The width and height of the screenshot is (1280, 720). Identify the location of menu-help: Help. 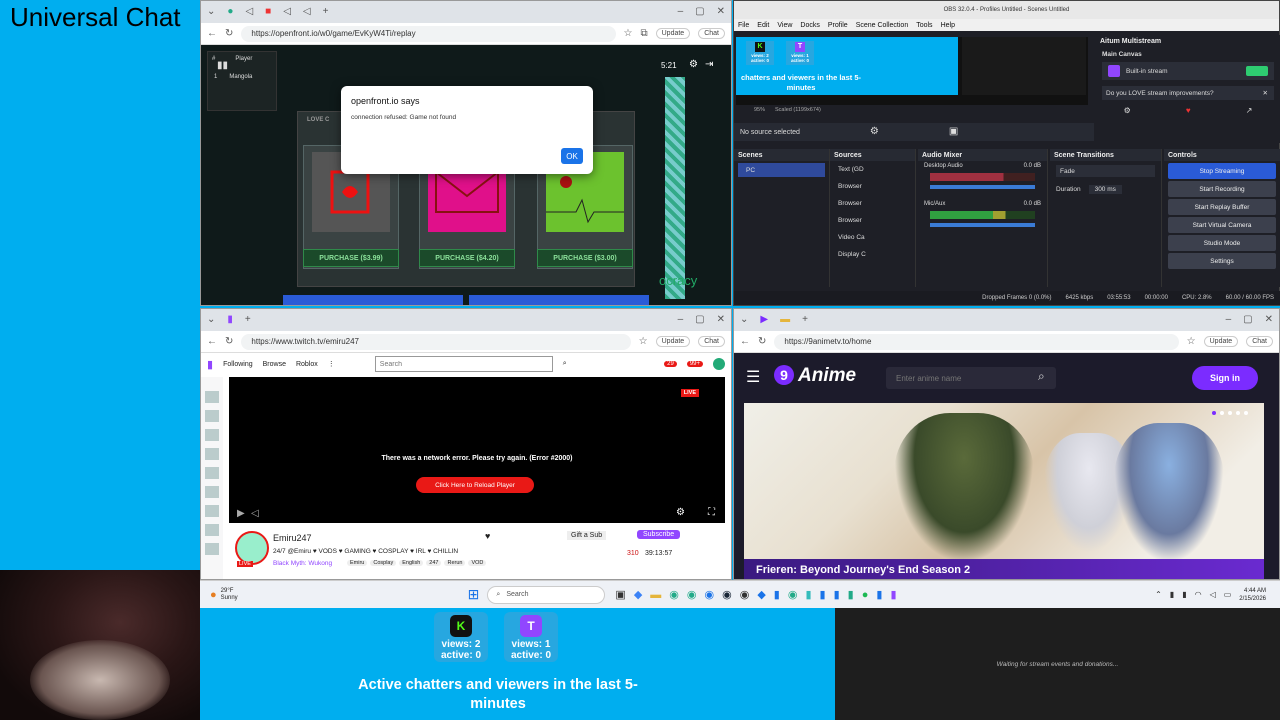
(948, 25).